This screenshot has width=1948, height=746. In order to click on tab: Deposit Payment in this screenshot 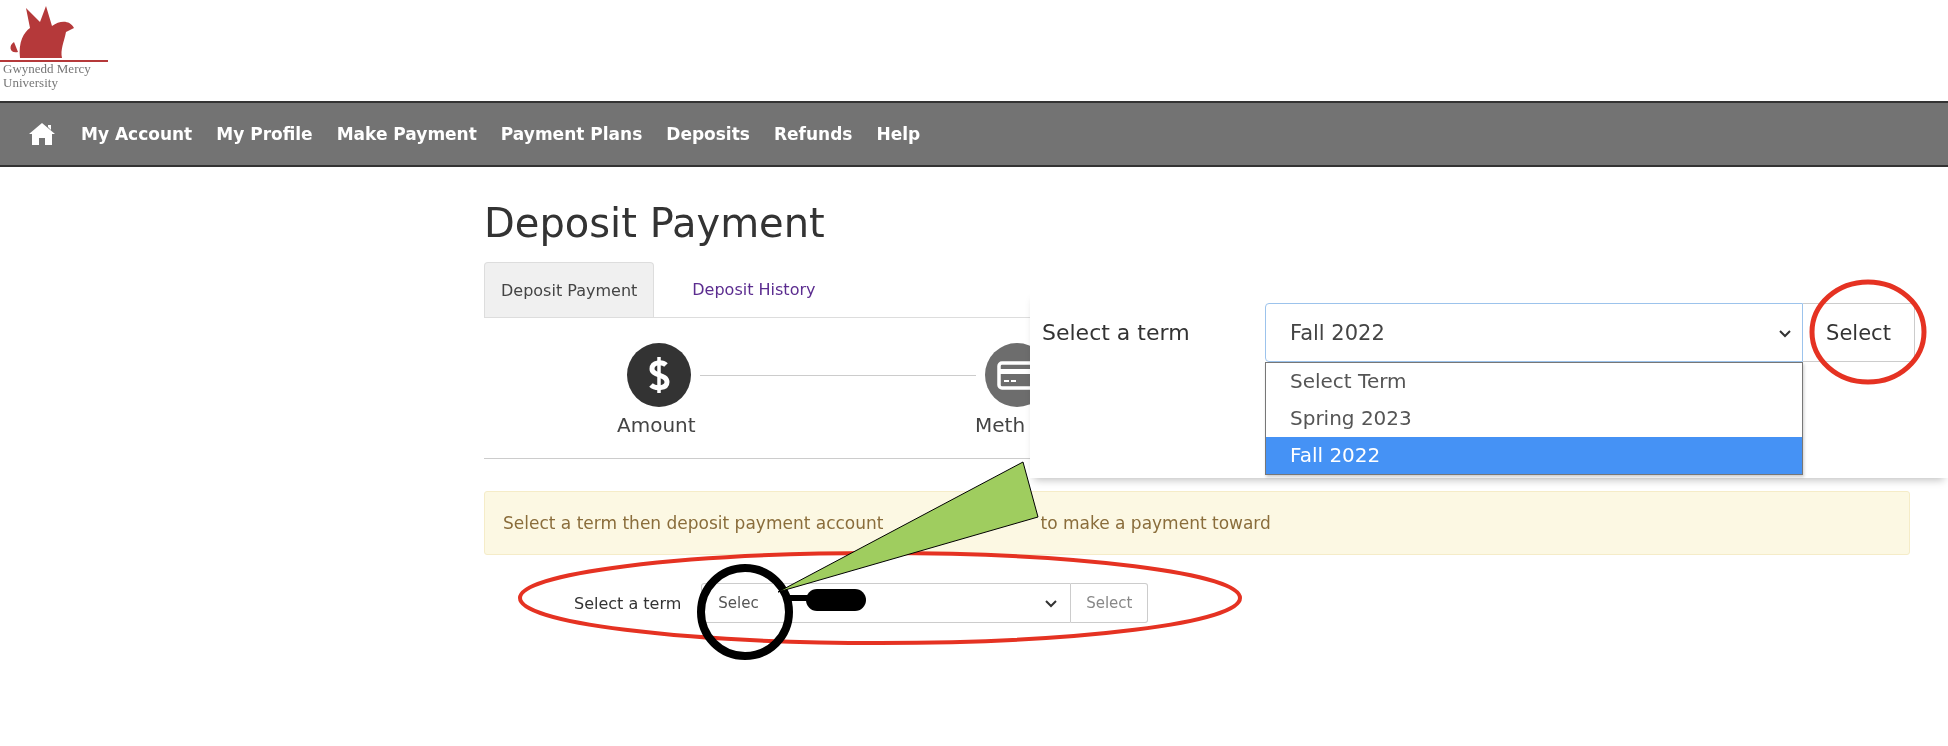, I will do `click(569, 289)`.